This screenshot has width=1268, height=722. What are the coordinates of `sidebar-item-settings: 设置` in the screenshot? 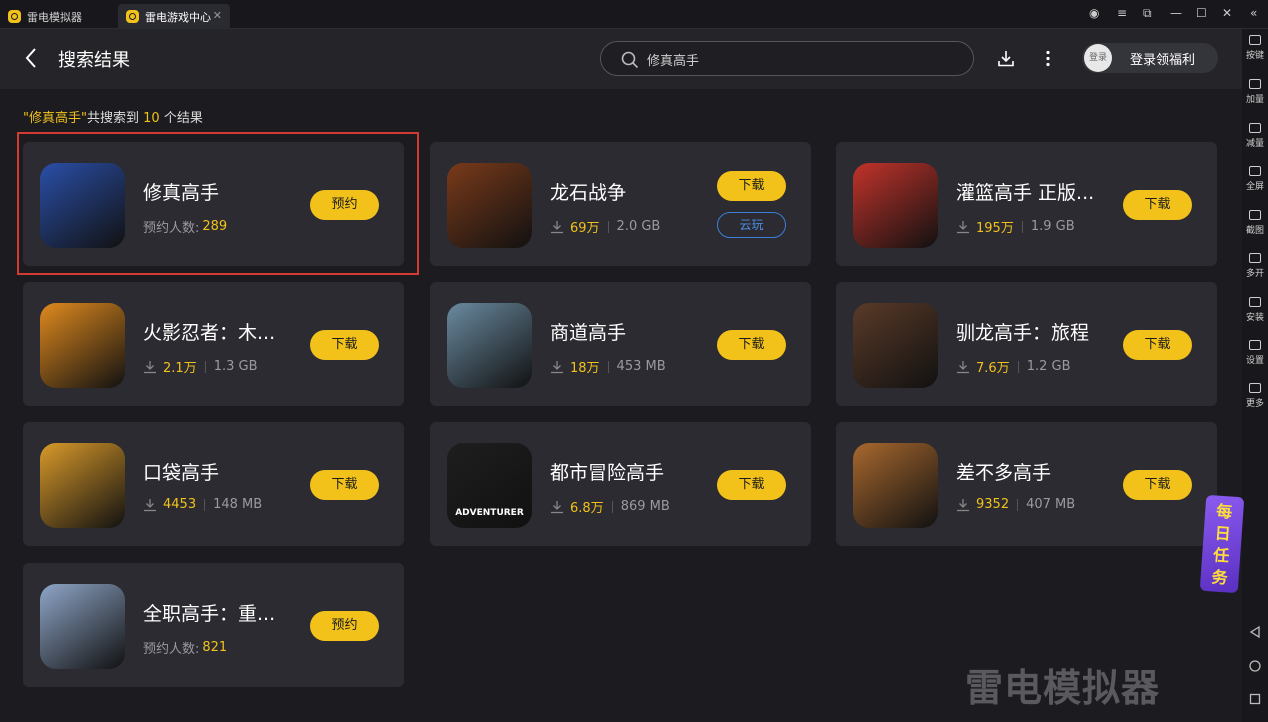 It's located at (1255, 353).